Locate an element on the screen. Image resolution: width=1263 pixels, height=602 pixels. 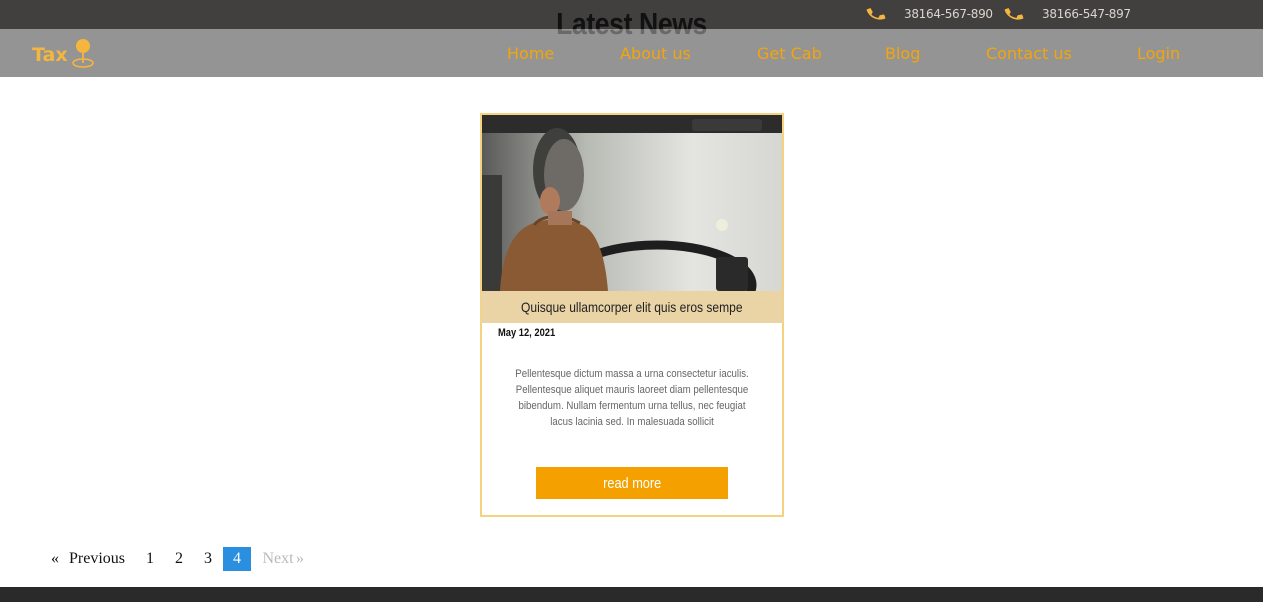
logo-text: Tax is located at coordinates (50, 55).